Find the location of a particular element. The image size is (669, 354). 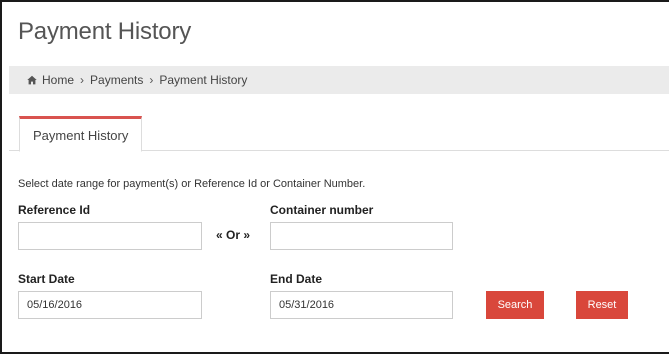

end-date-input is located at coordinates (361, 305).